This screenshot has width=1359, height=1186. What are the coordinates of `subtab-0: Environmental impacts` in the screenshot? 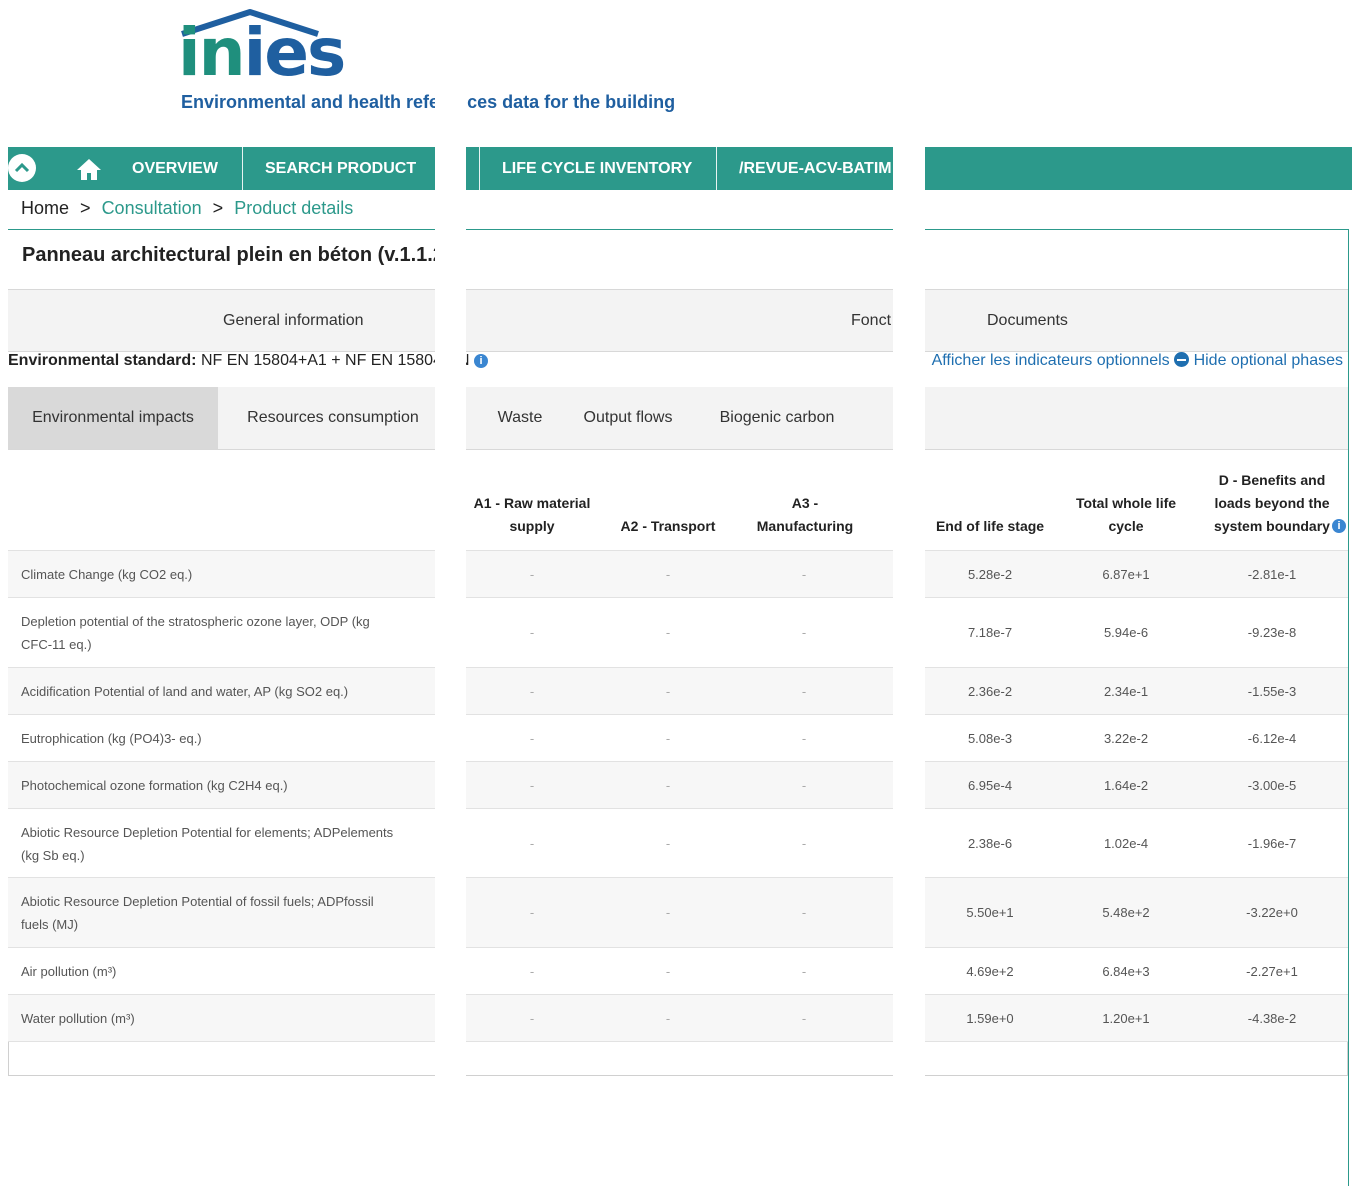 It's located at (113, 418).